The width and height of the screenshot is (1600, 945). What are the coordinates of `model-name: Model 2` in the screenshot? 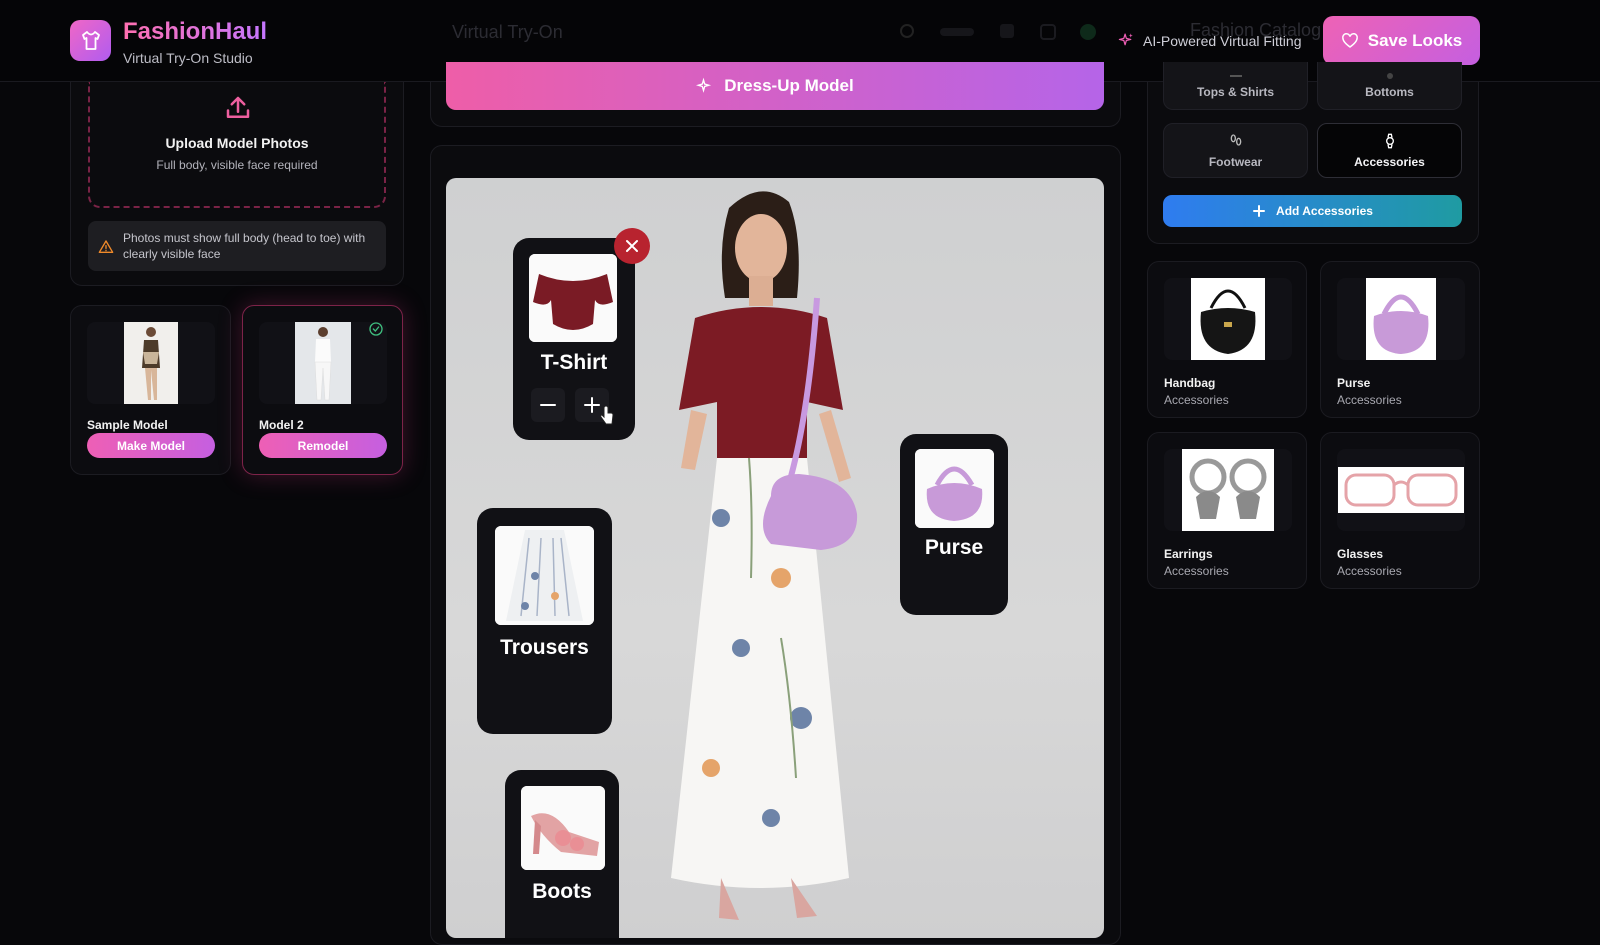 It's located at (281, 425).